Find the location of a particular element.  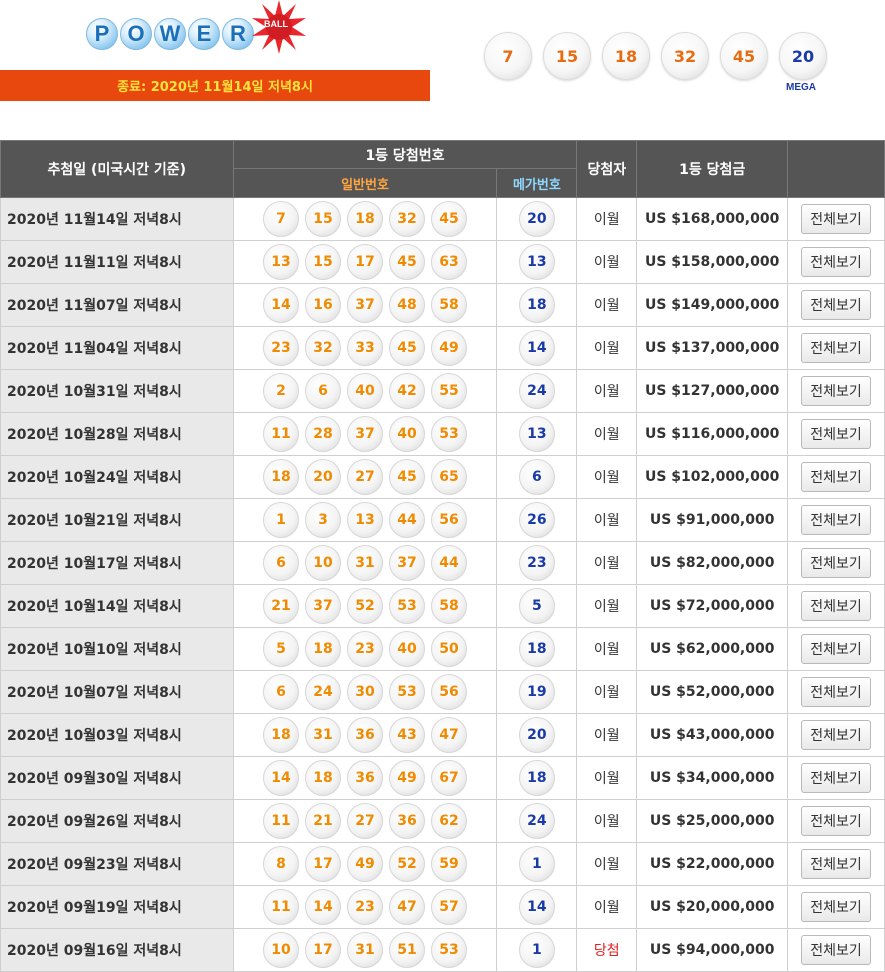

normal-ball: 24 is located at coordinates (323, 692).